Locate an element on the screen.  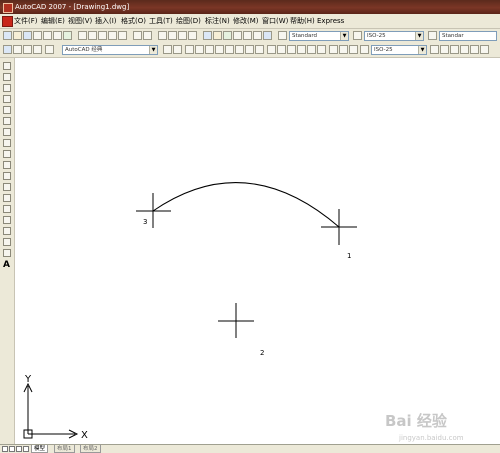
region-icon is located at coordinates (7, 242).